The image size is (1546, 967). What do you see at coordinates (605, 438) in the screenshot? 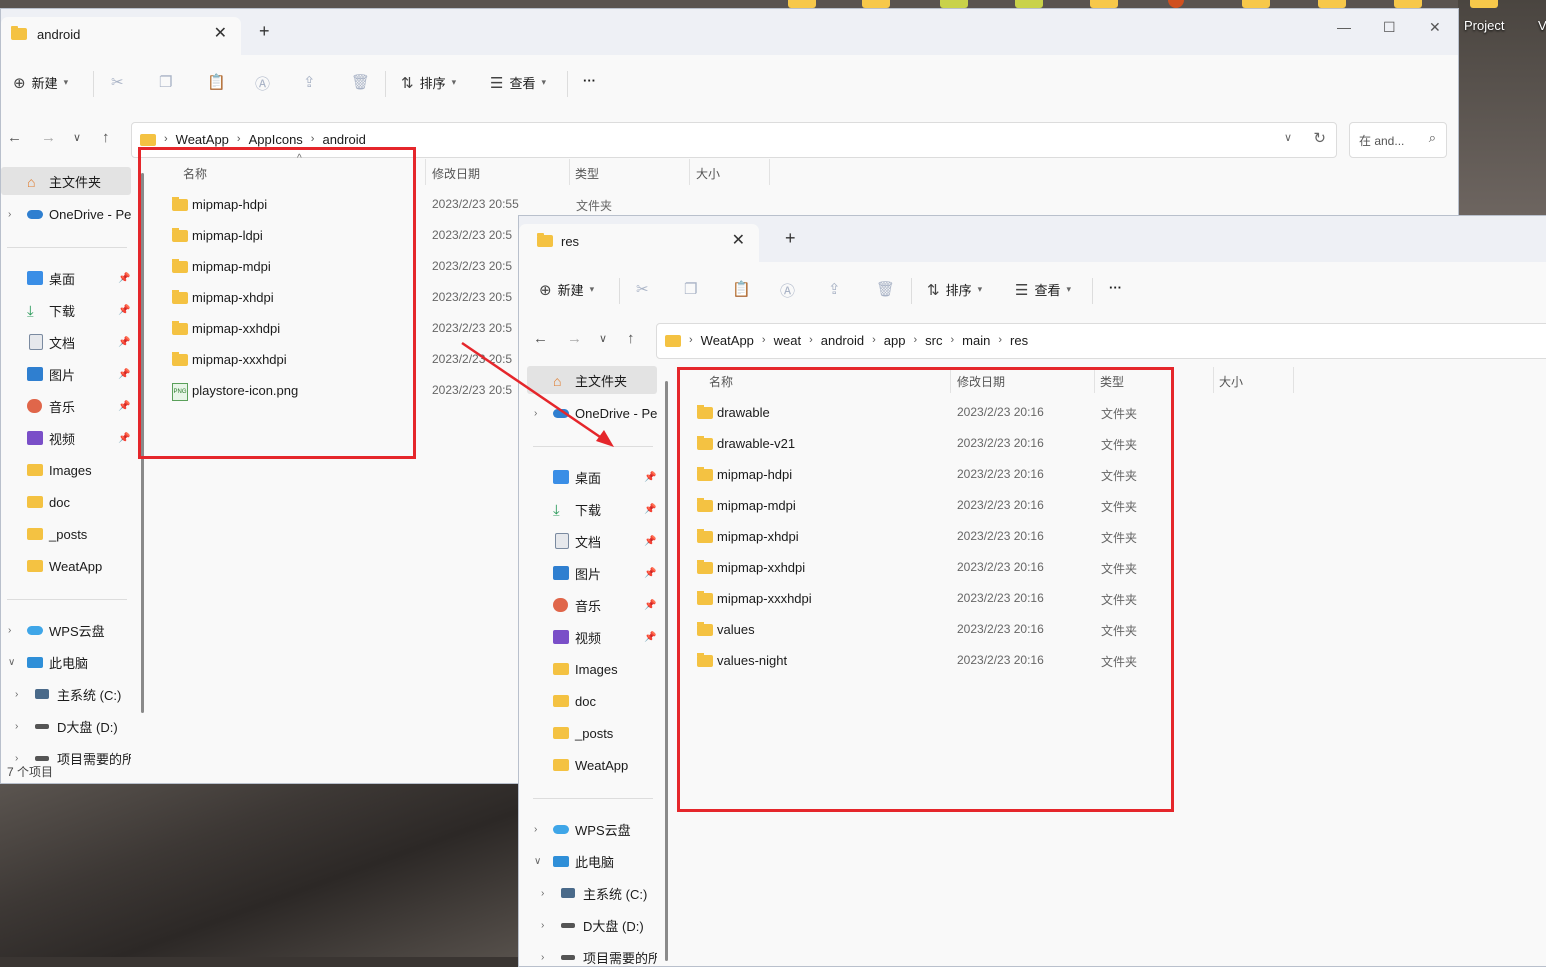
I see `arrow-head-icon` at bounding box center [605, 438].